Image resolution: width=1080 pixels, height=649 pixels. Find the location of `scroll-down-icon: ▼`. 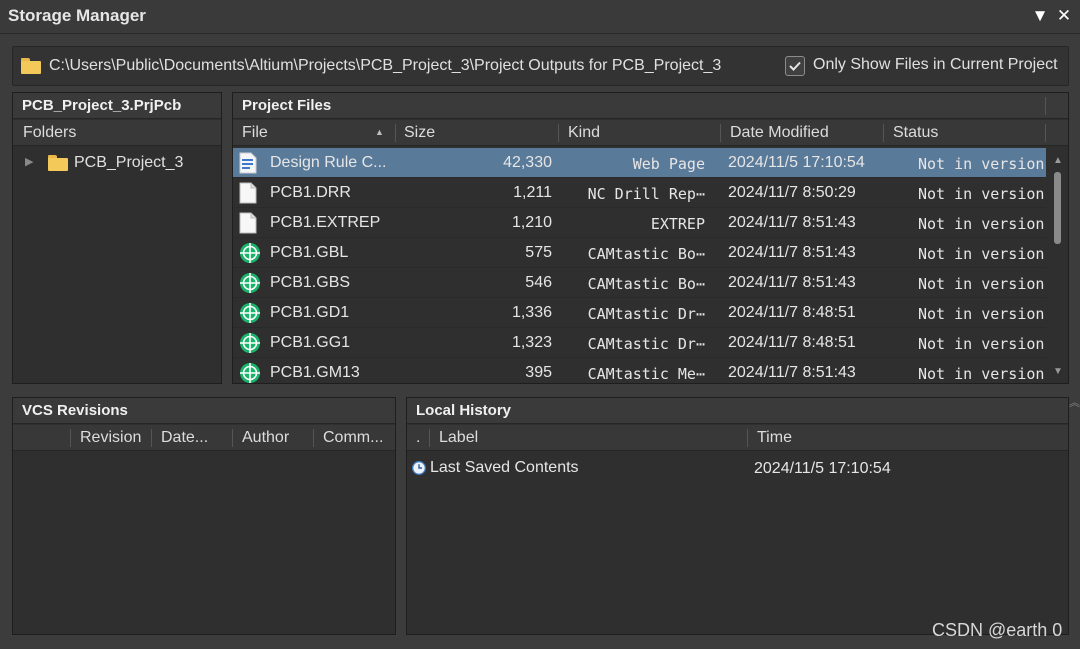

scroll-down-icon: ▼ is located at coordinates (1058, 372).